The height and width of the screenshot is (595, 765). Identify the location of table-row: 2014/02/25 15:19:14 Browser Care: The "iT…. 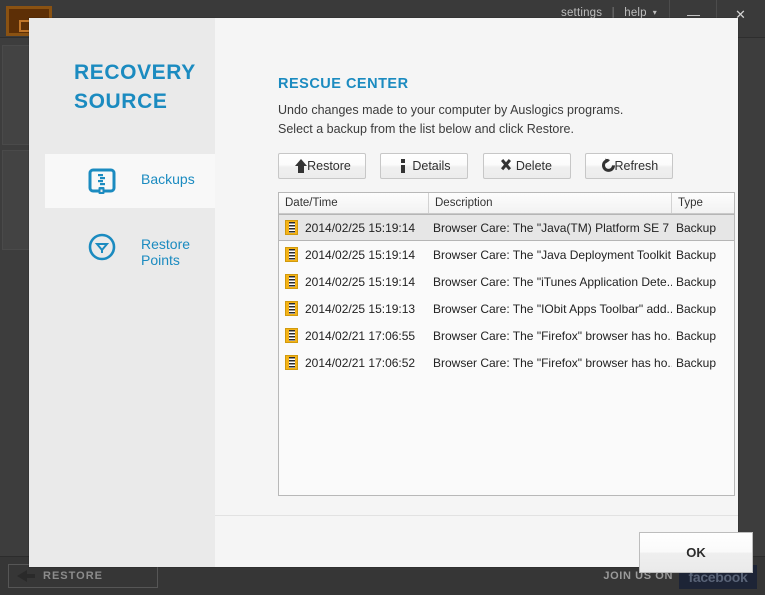
(506, 281).